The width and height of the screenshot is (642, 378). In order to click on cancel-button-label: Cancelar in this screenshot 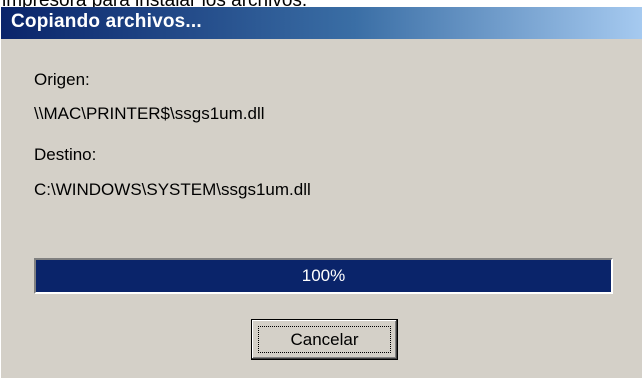, I will do `click(324, 339)`.